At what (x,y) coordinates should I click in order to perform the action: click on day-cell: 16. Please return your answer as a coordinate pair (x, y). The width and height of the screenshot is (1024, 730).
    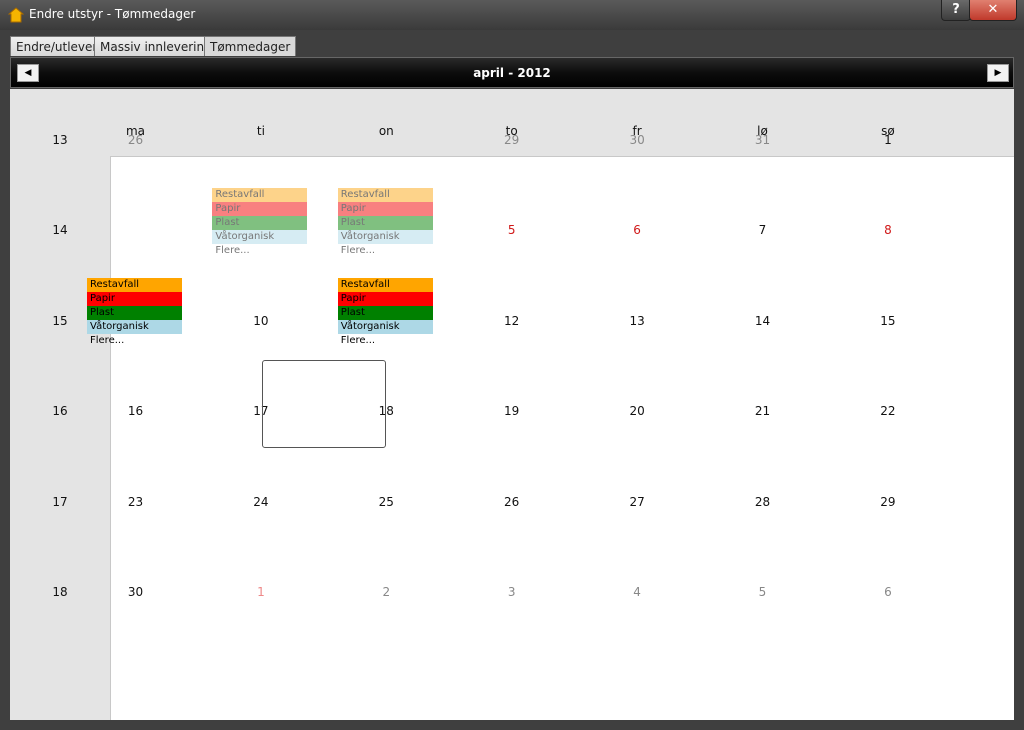
    Looking at the image, I should click on (135, 411).